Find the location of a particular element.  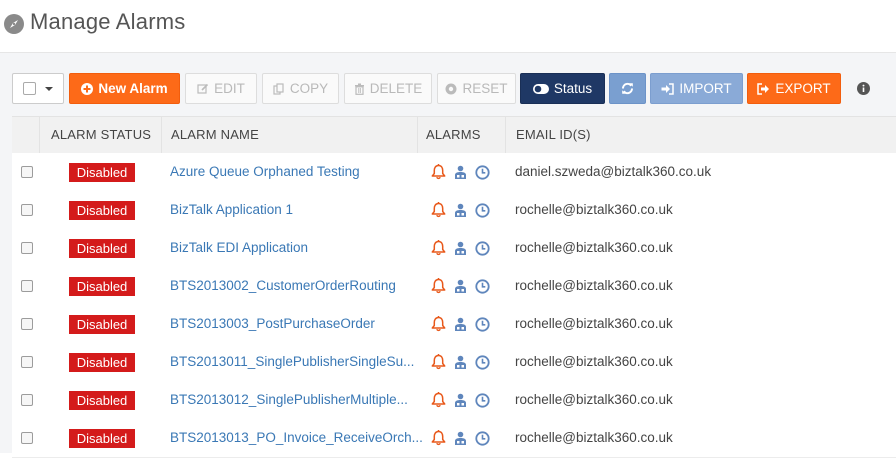

alarm-name-link: BTS2013003_PostPurchaseOrder is located at coordinates (272, 324).